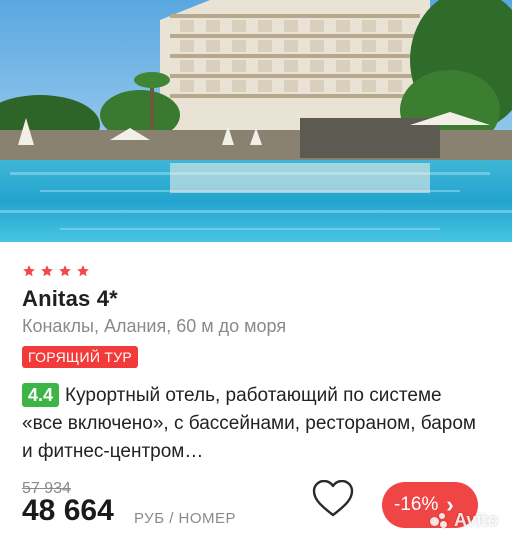 The width and height of the screenshot is (512, 540). Describe the element at coordinates (70, 299) in the screenshot. I see `hotel-title: Anitas 4*` at that location.